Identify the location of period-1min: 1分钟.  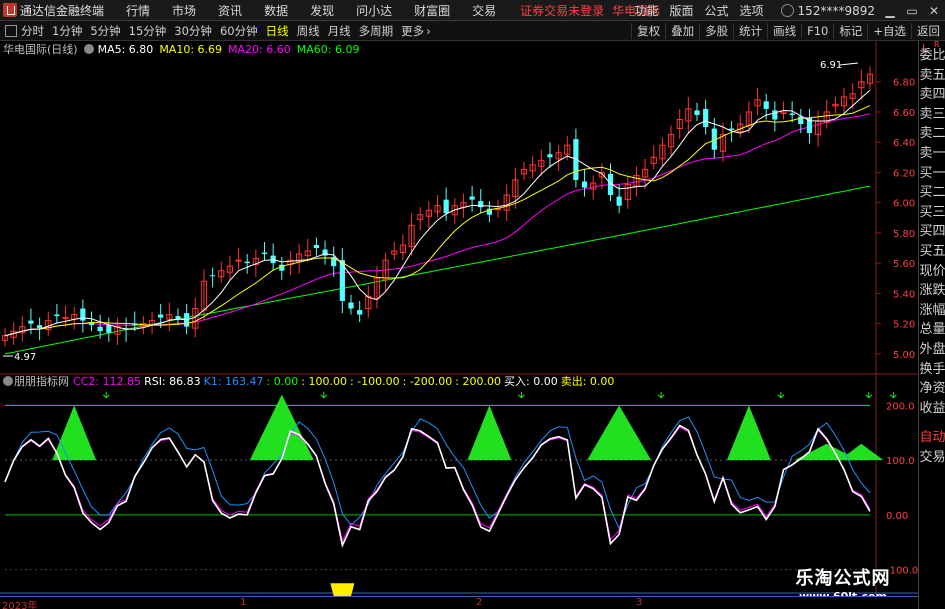
(67, 31).